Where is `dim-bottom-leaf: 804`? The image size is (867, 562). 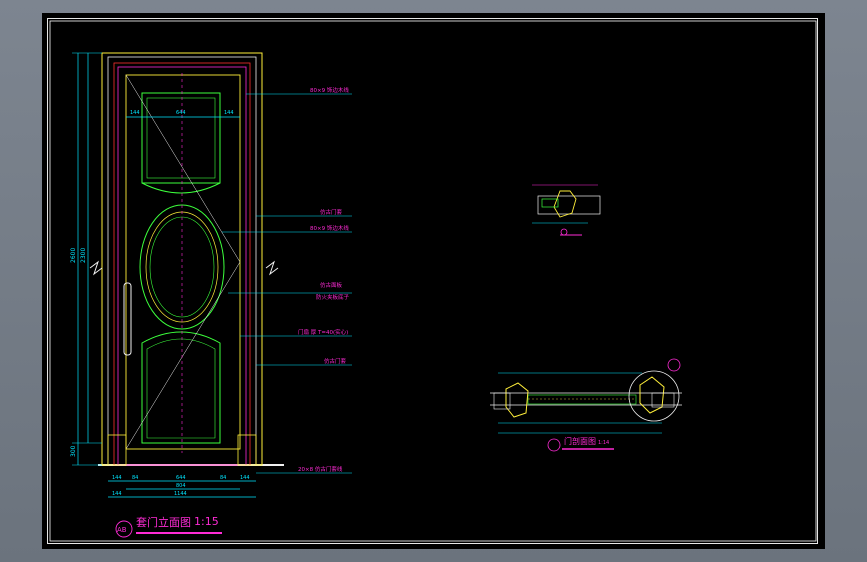 dim-bottom-leaf: 804 is located at coordinates (181, 486).